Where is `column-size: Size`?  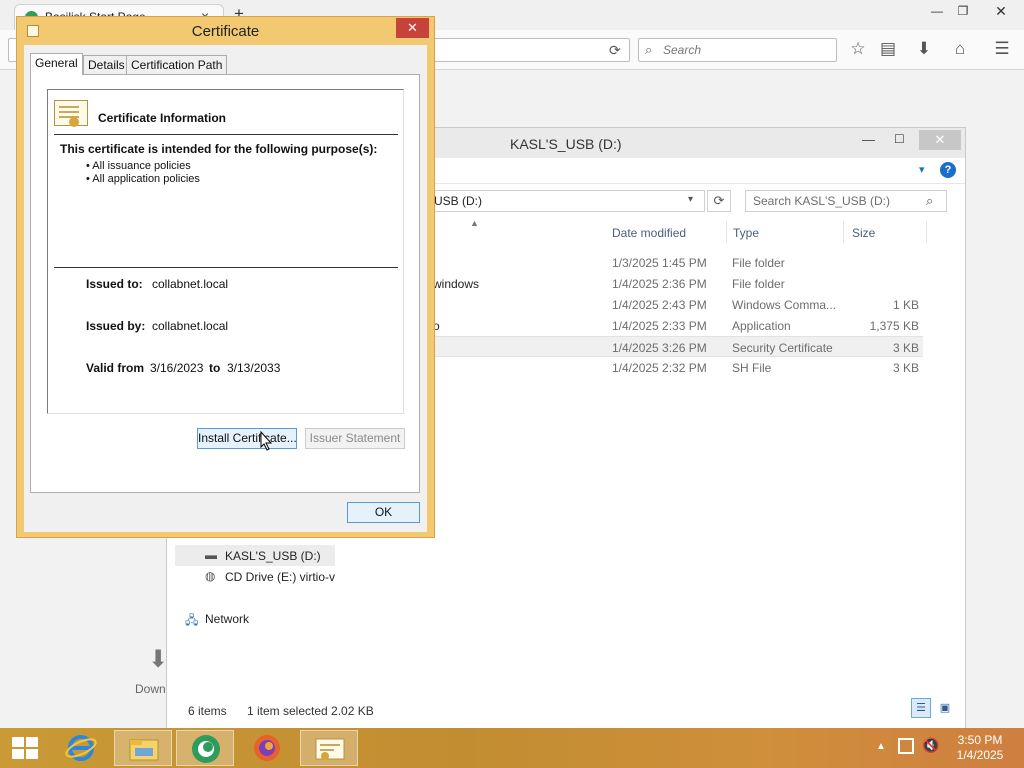
column-size: Size is located at coordinates (863, 233).